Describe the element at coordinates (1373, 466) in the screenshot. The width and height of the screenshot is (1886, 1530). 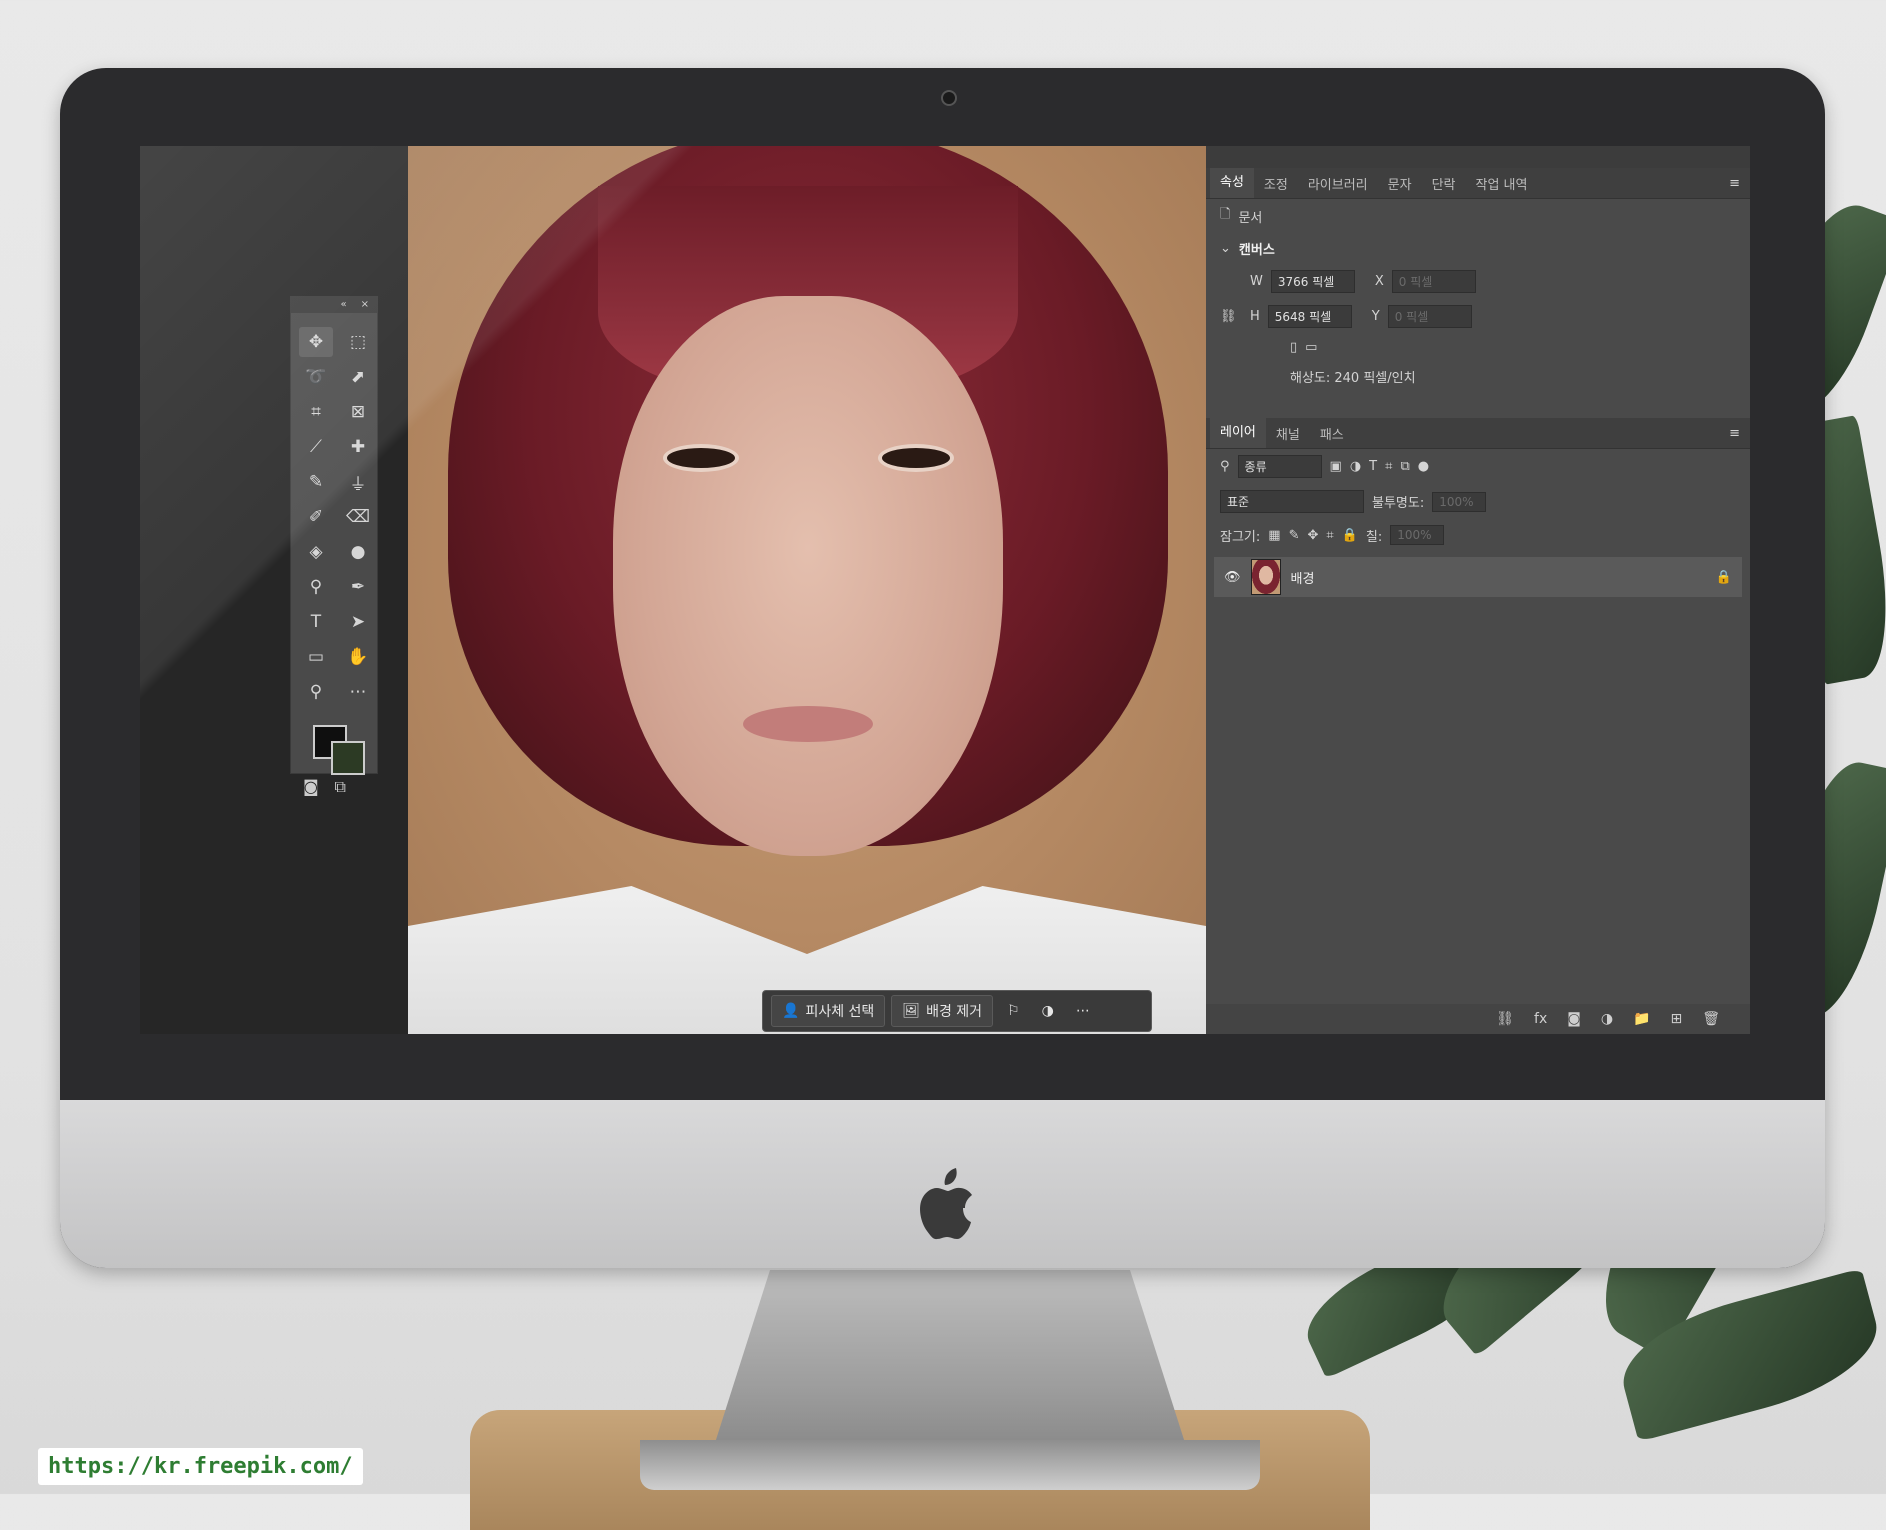
I see `filter-type-icon: T` at that location.